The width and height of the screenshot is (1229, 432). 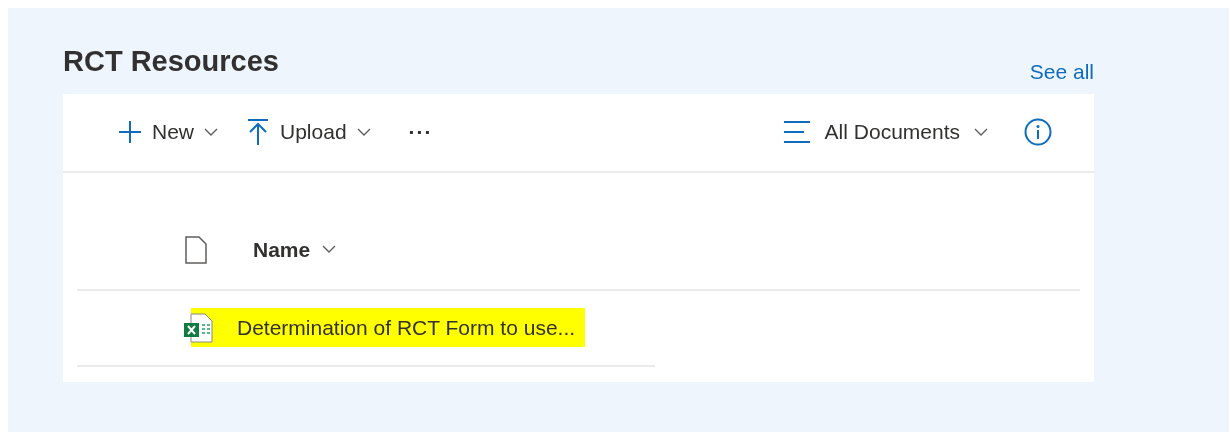 What do you see at coordinates (885, 132) in the screenshot?
I see `view-selector: All Documents` at bounding box center [885, 132].